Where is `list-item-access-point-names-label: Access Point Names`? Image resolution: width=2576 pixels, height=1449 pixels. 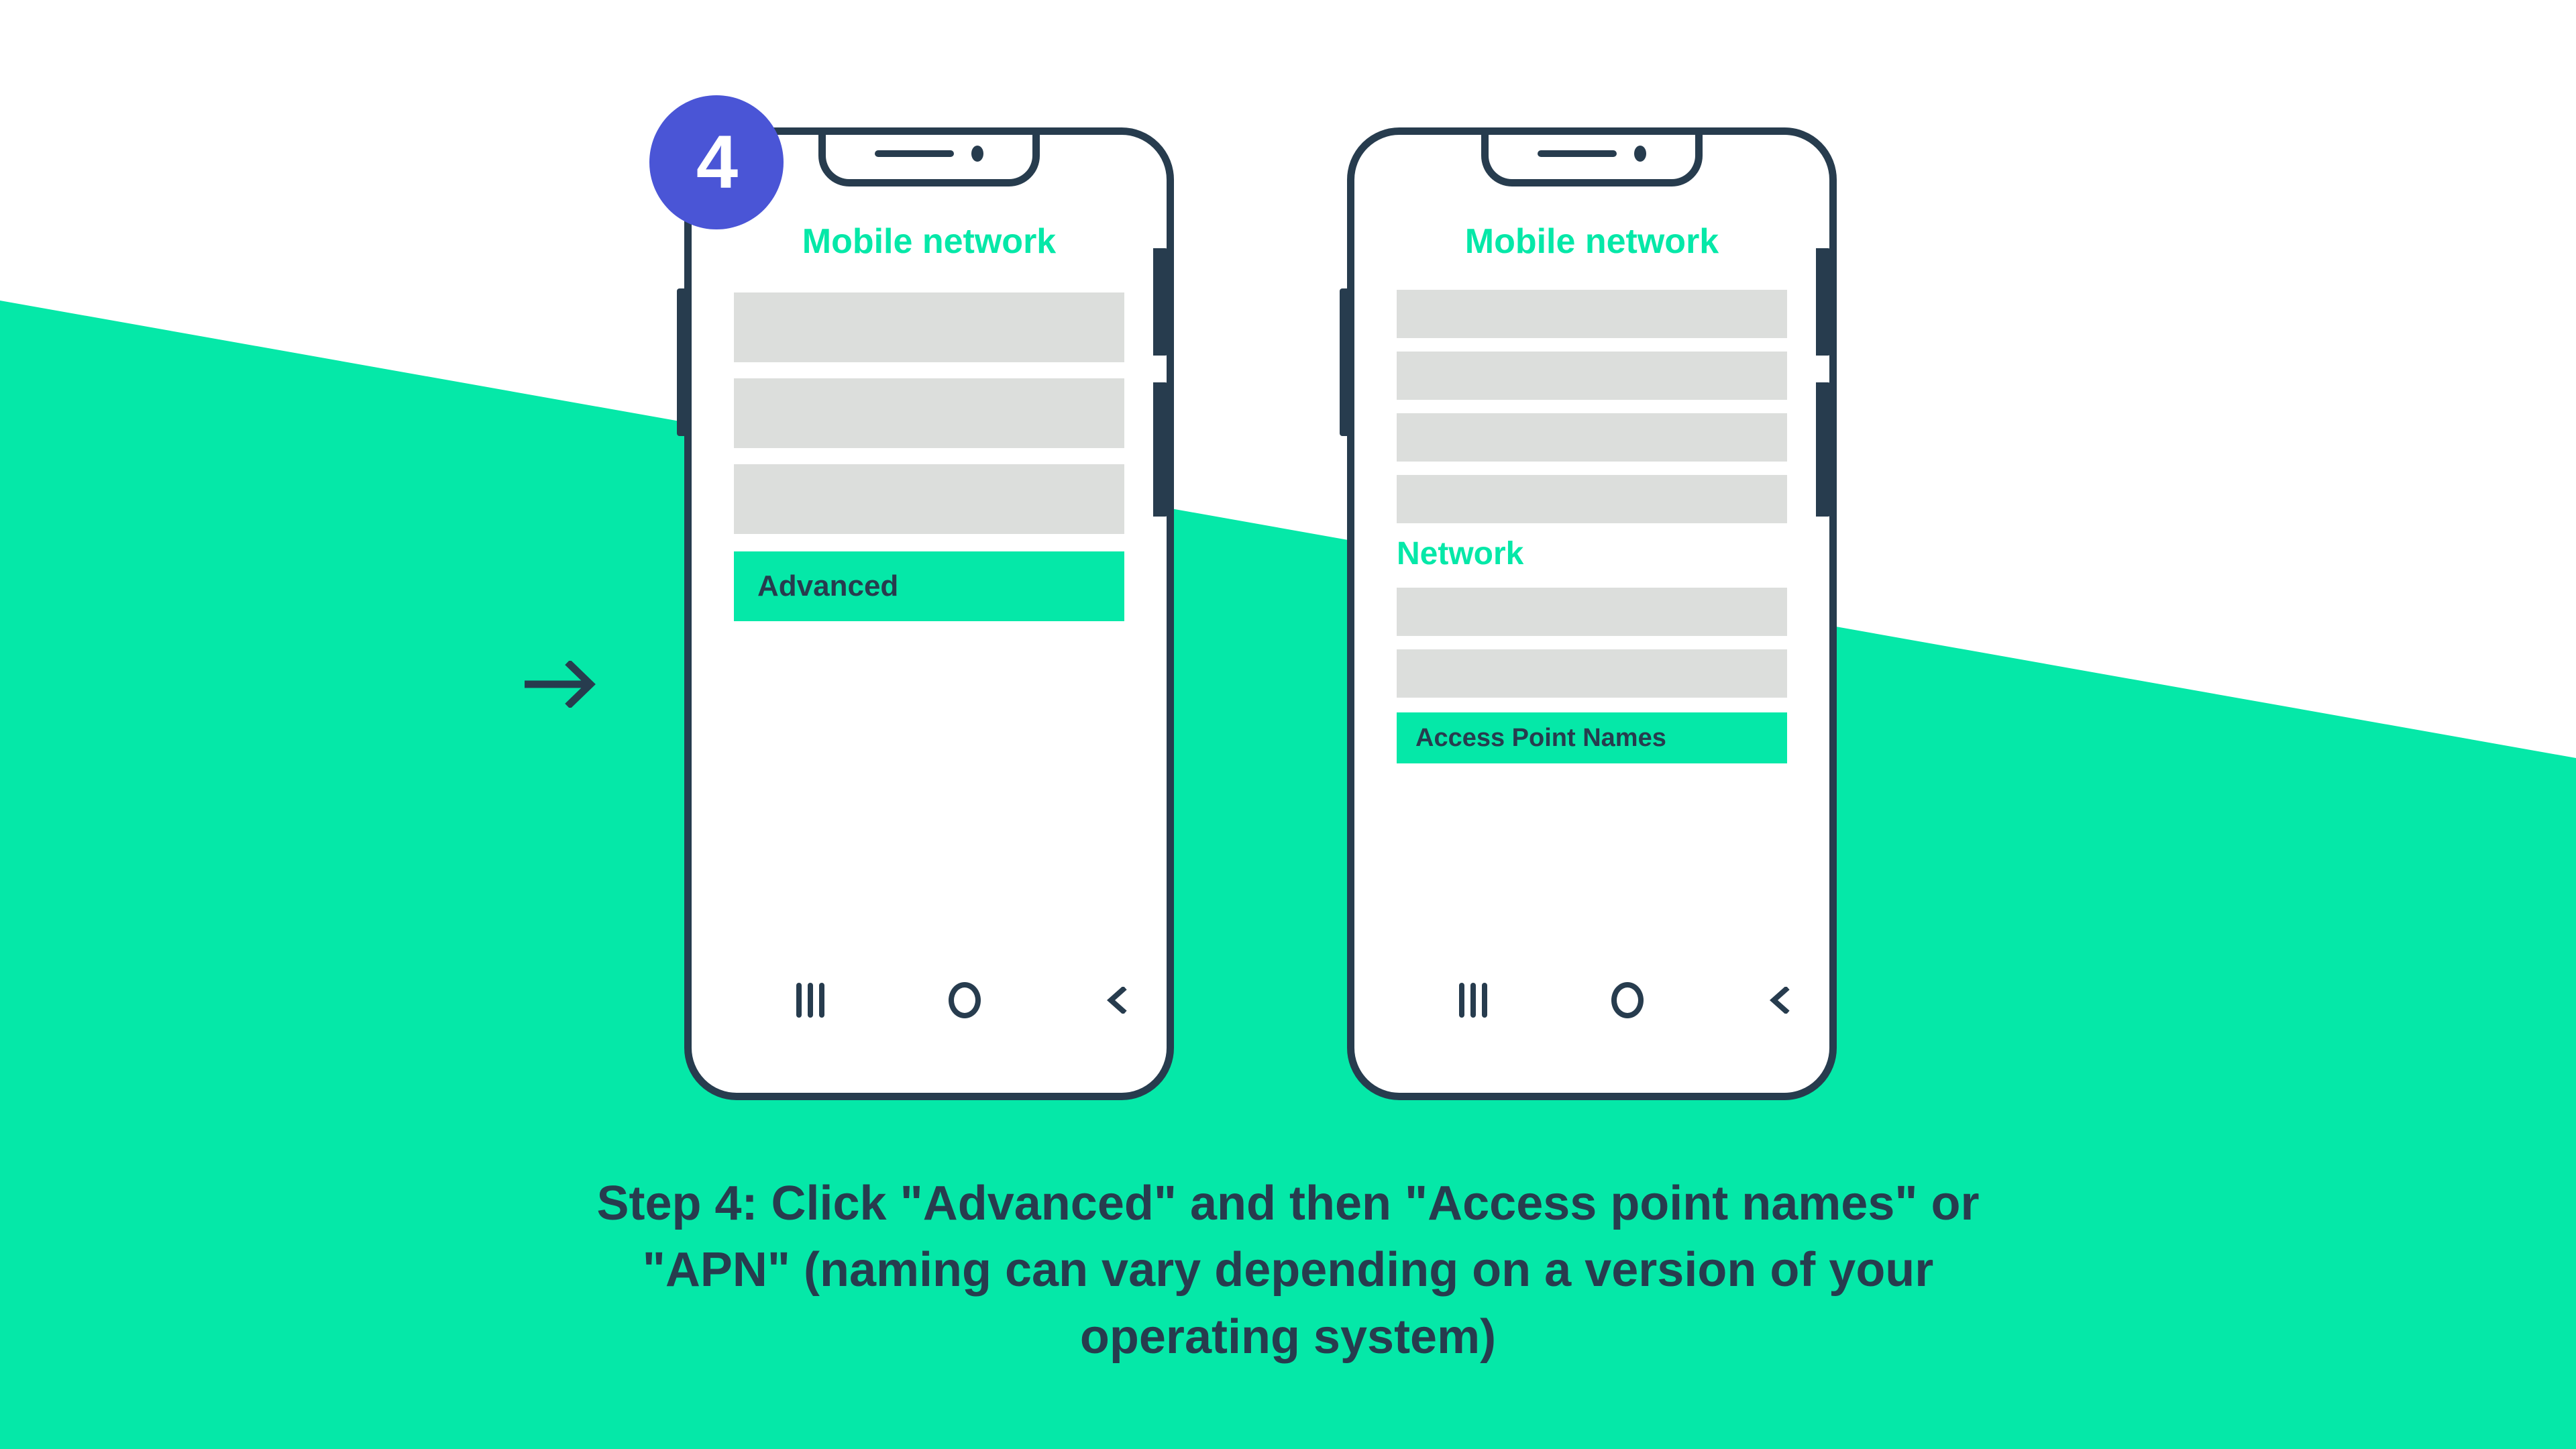
list-item-access-point-names-label: Access Point Names is located at coordinates (1540, 738).